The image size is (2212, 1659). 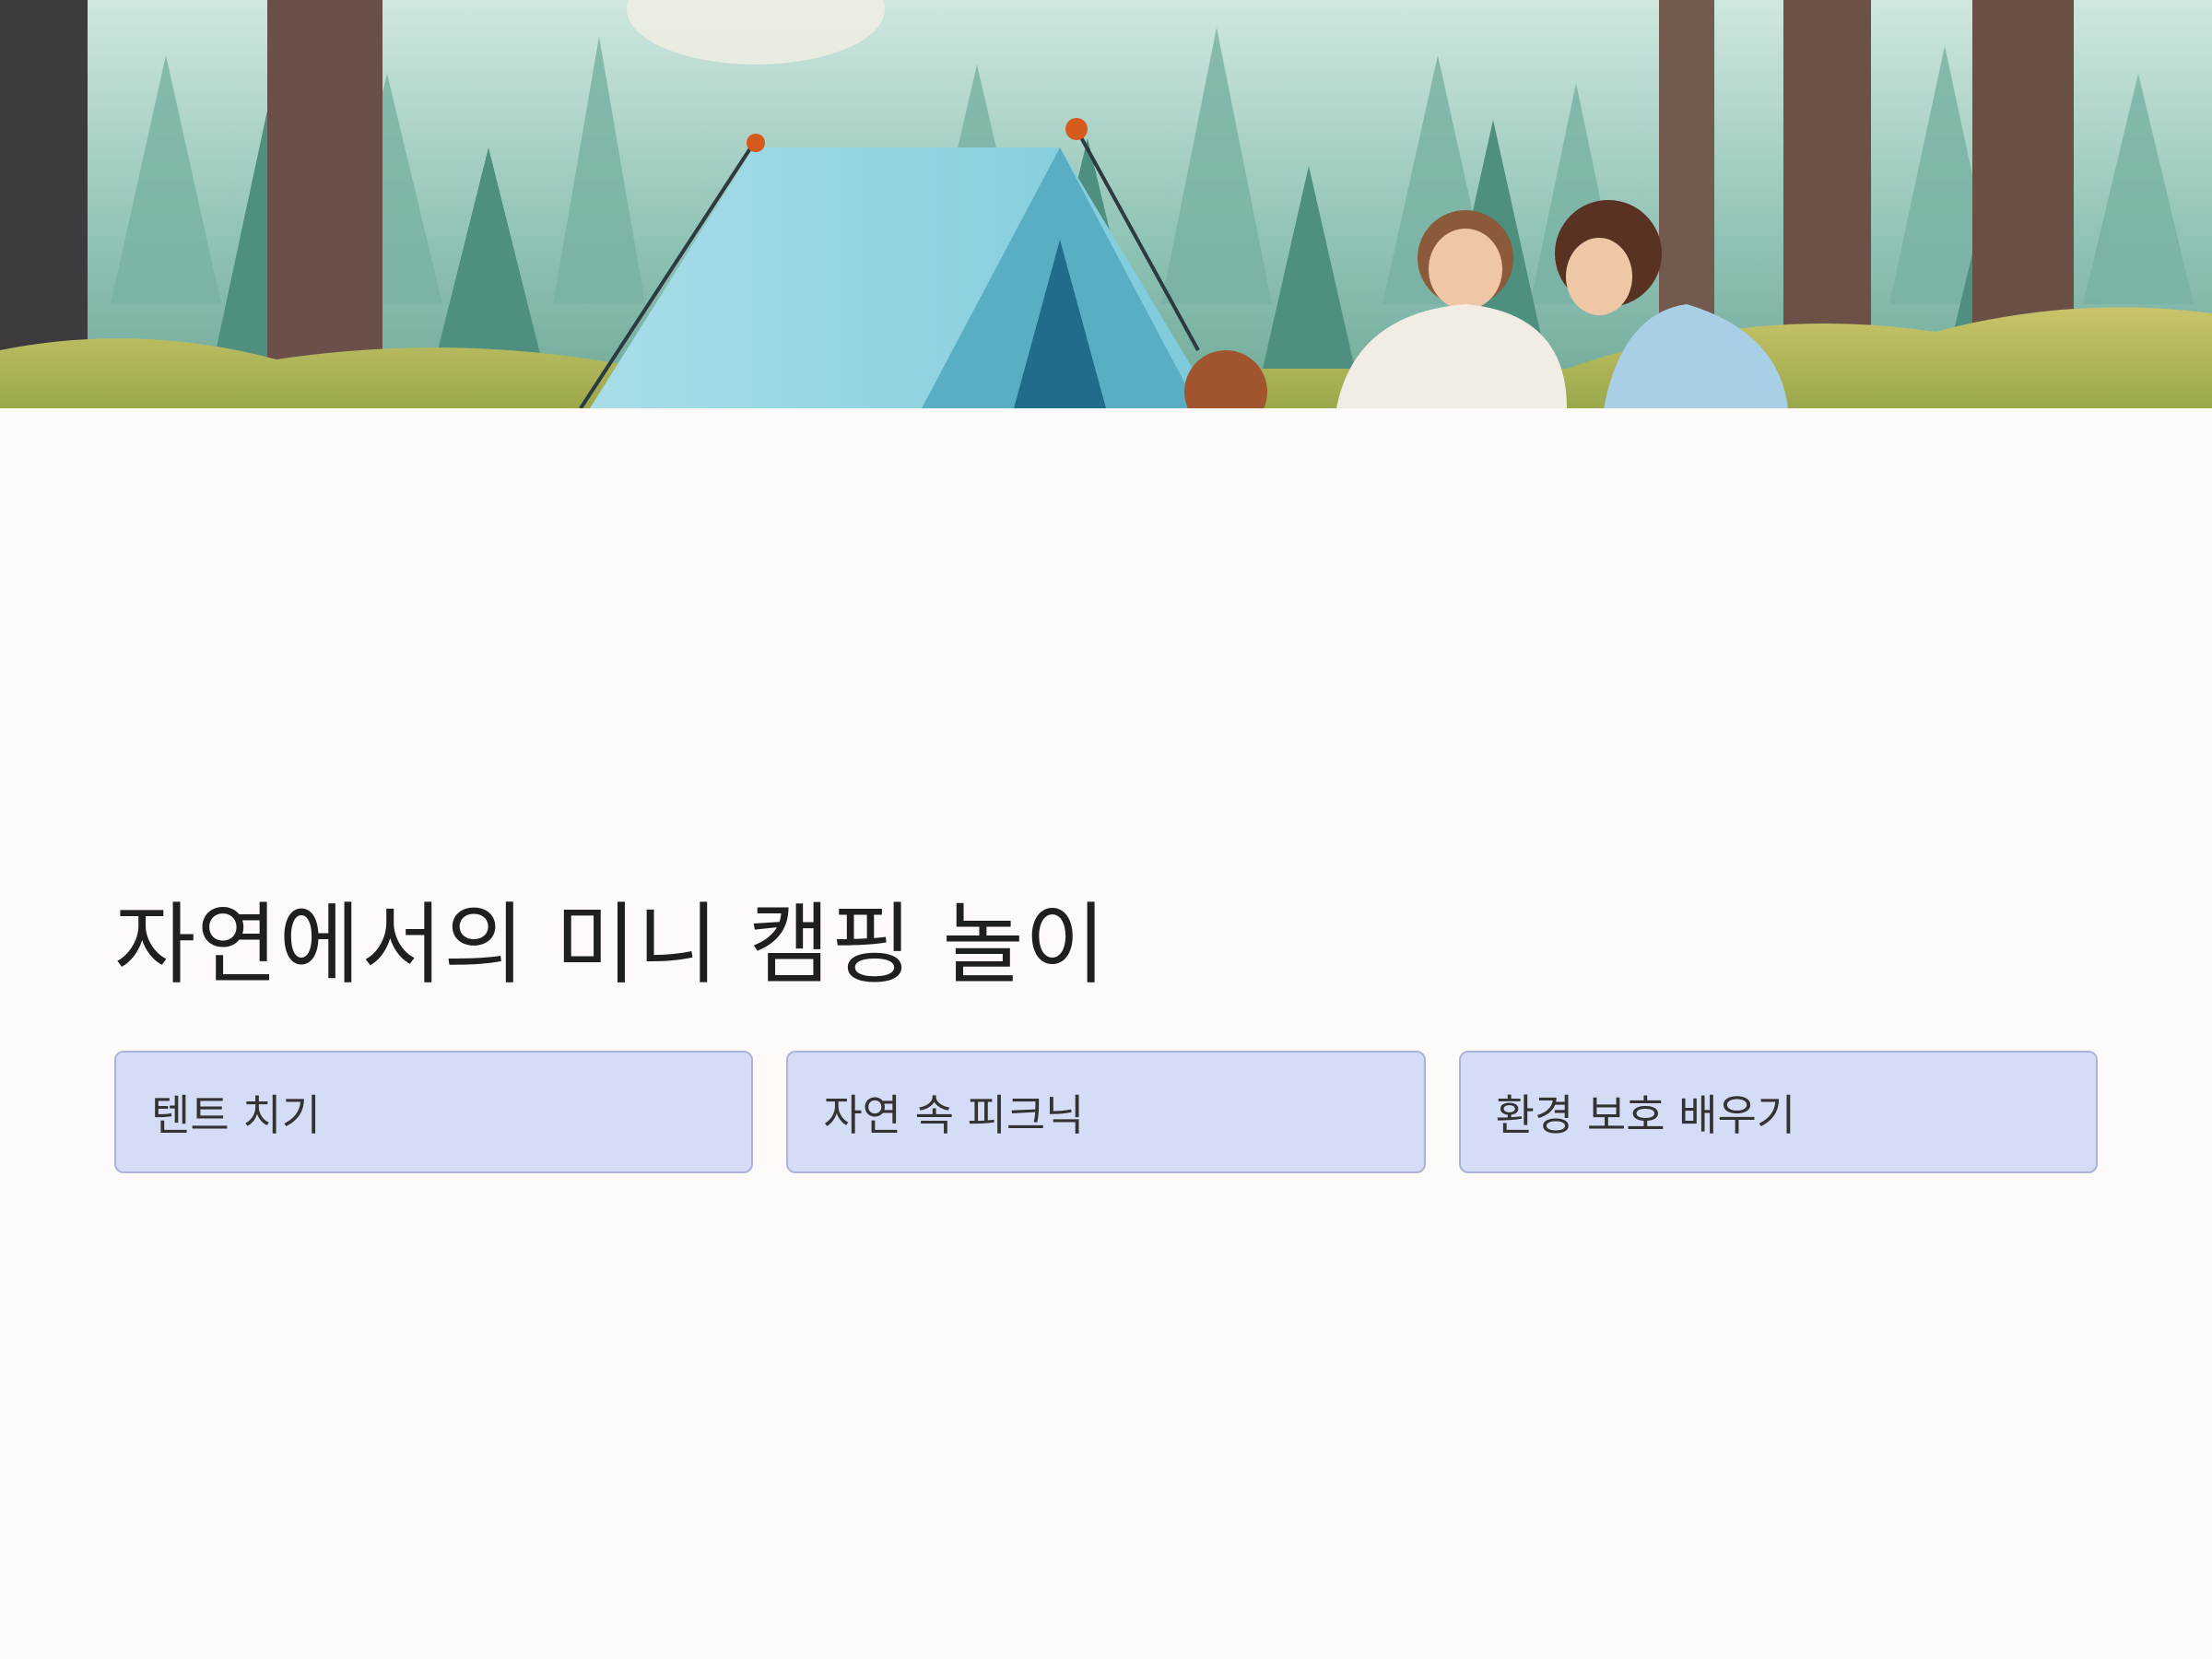 I want to click on card-nature-picnic: 자연 속 피크닉, so click(x=1106, y=1112).